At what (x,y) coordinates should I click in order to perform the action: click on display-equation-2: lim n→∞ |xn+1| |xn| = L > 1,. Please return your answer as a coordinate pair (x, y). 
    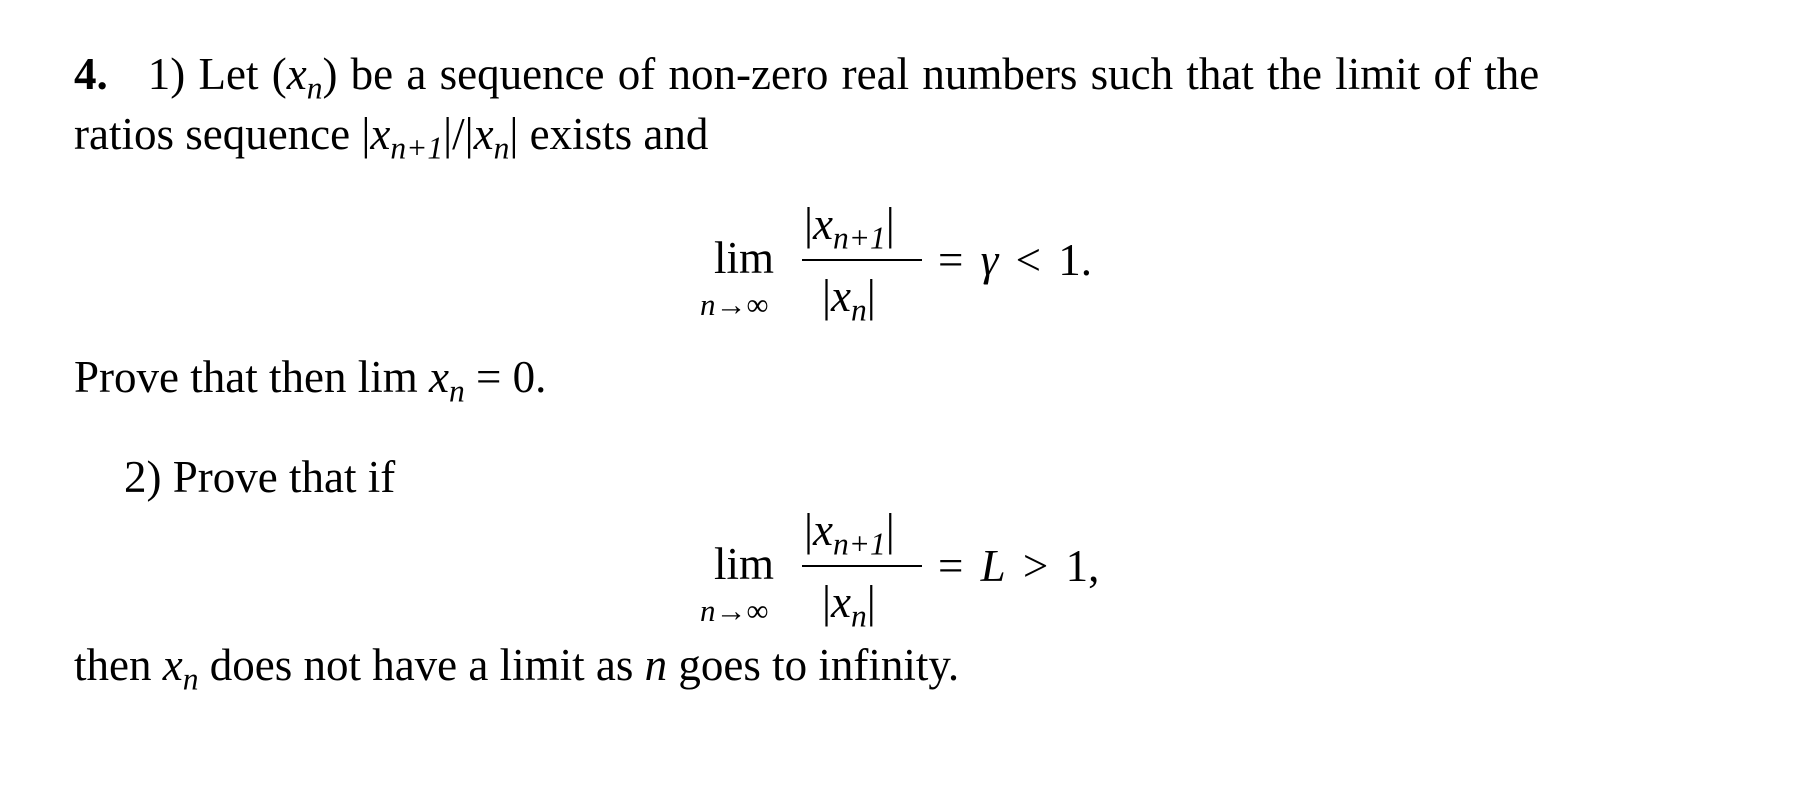
    Looking at the image, I should click on (920, 565).